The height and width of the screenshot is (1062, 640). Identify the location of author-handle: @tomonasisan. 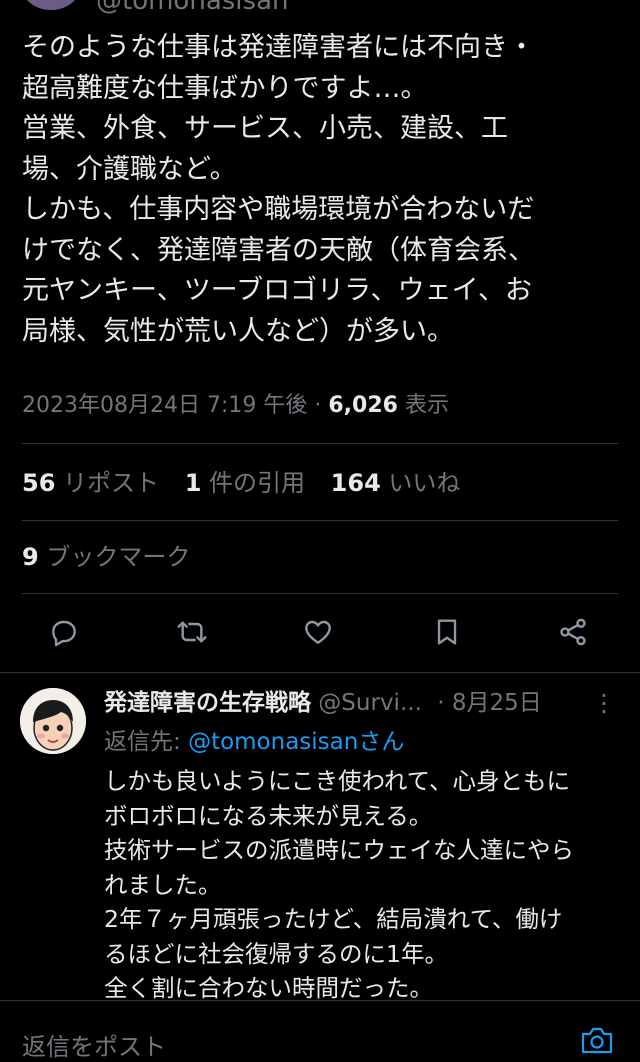
(192, 8).